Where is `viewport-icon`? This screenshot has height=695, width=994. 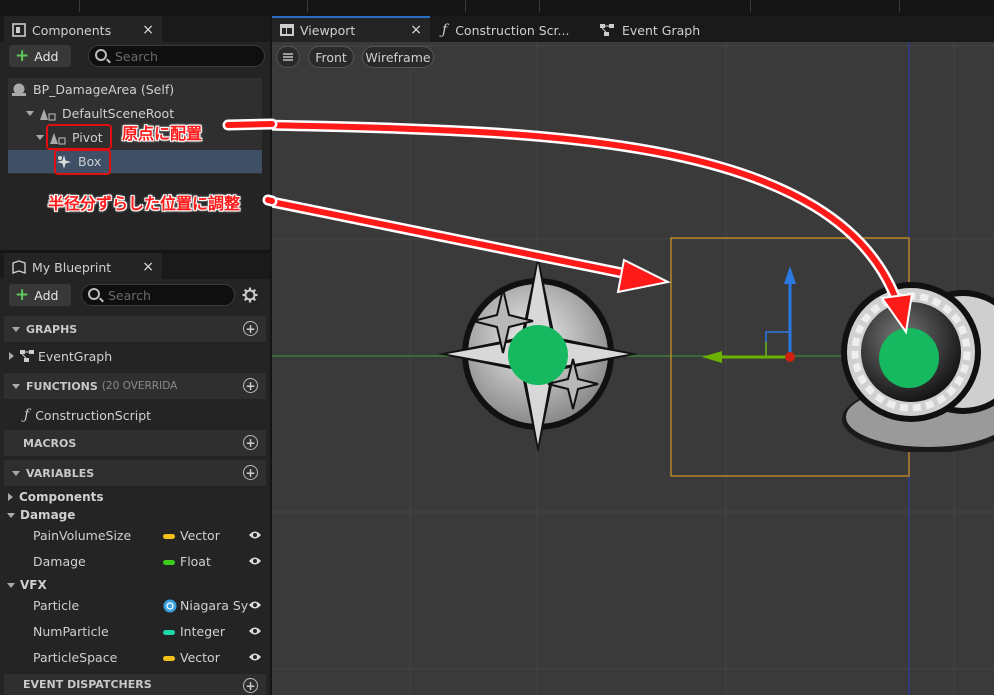 viewport-icon is located at coordinates (287, 30).